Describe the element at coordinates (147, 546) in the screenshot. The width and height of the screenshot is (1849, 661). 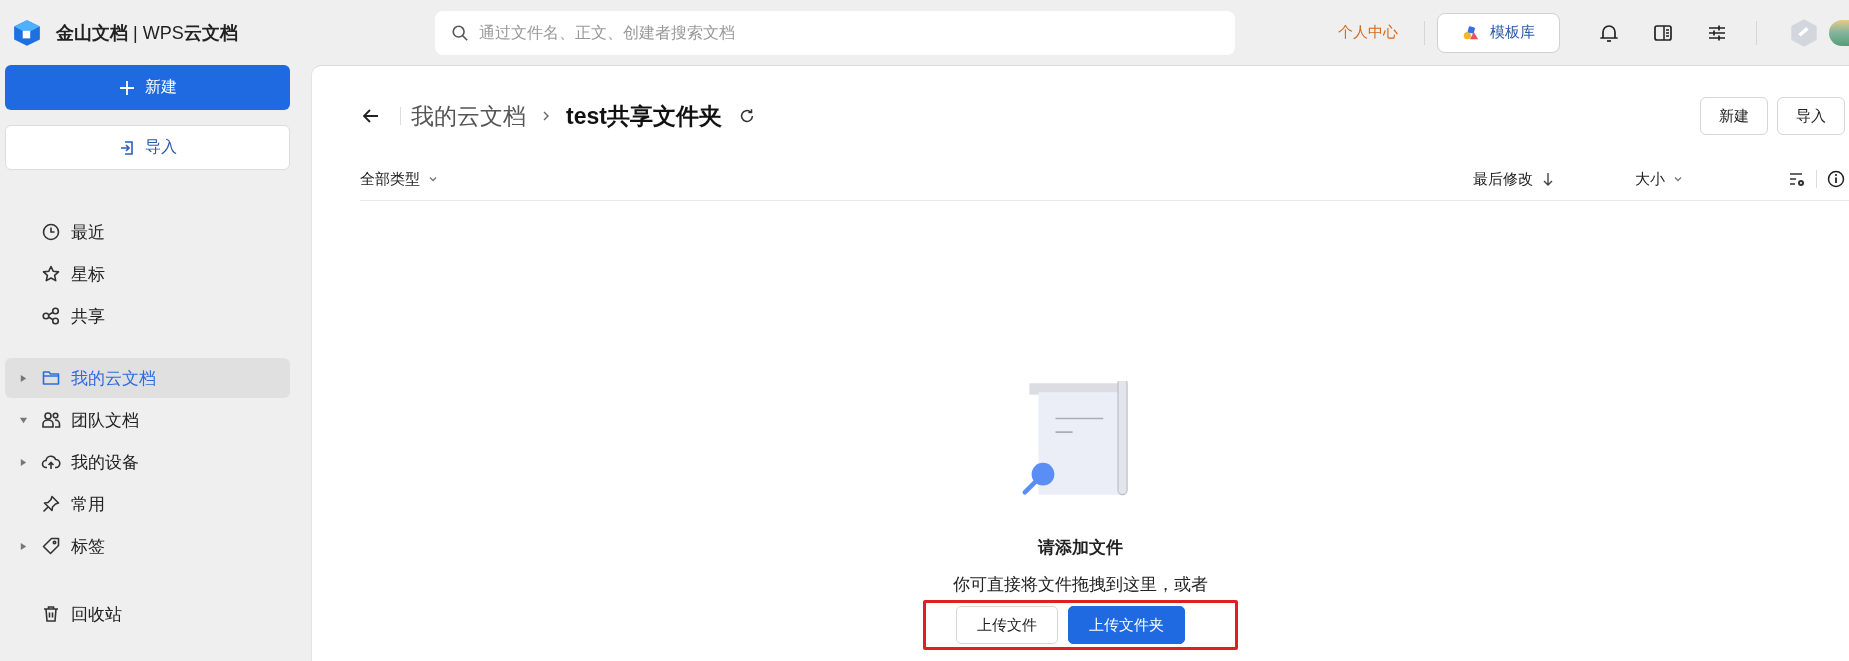
I see `nav-item: 标签` at that location.